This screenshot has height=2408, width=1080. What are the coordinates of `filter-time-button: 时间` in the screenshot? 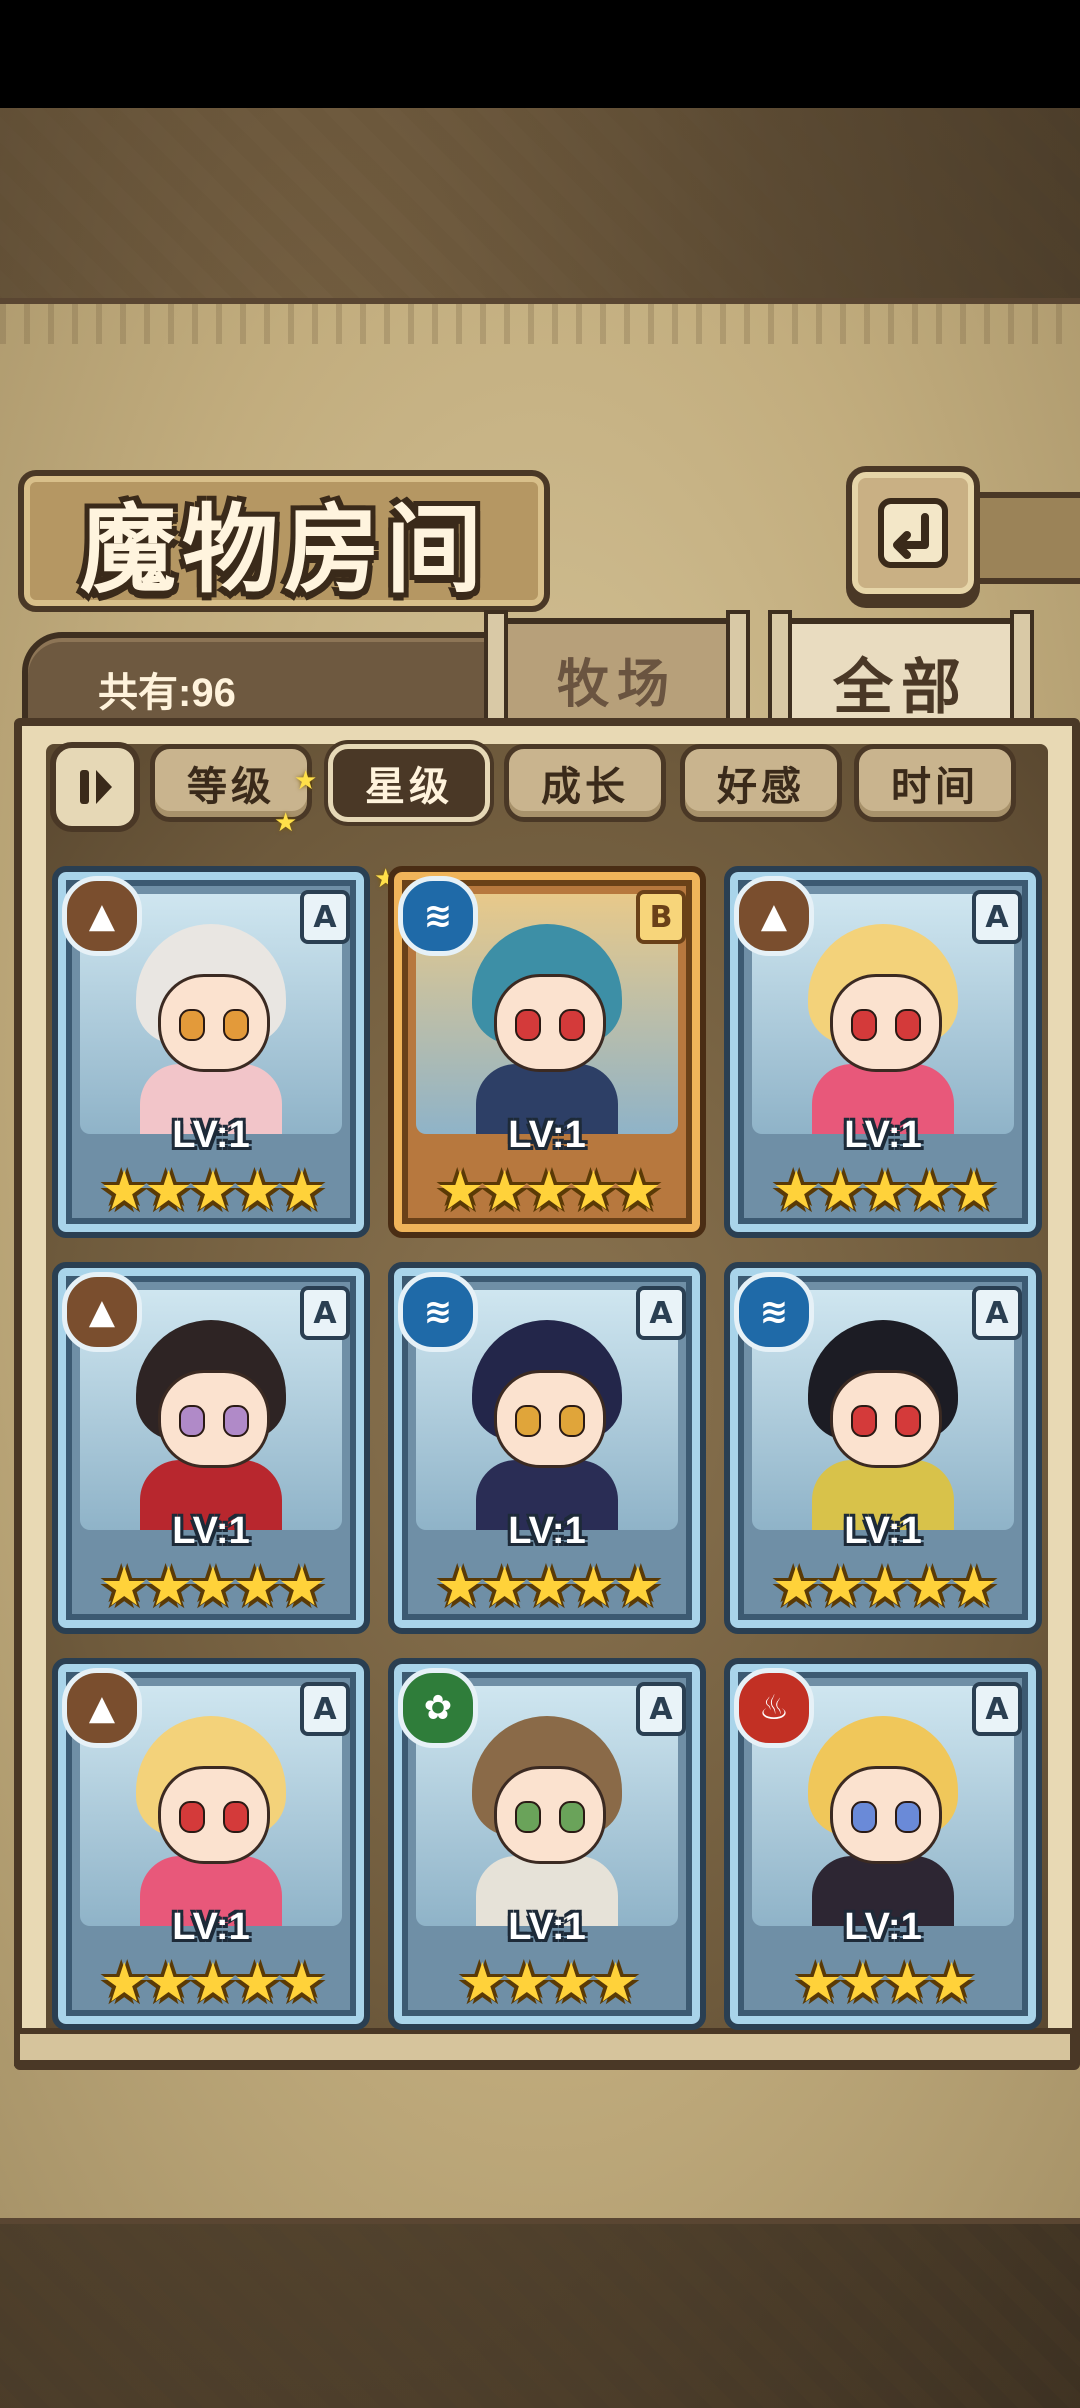 It's located at (935, 783).